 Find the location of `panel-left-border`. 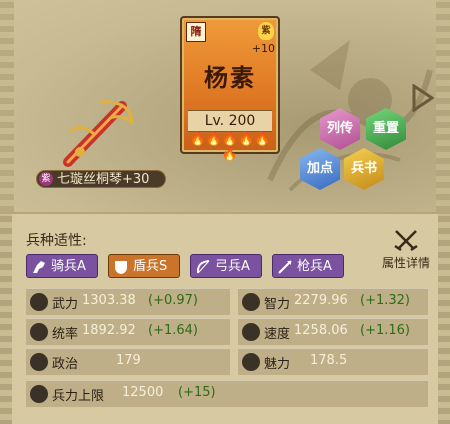

panel-left-border is located at coordinates (6, 319).